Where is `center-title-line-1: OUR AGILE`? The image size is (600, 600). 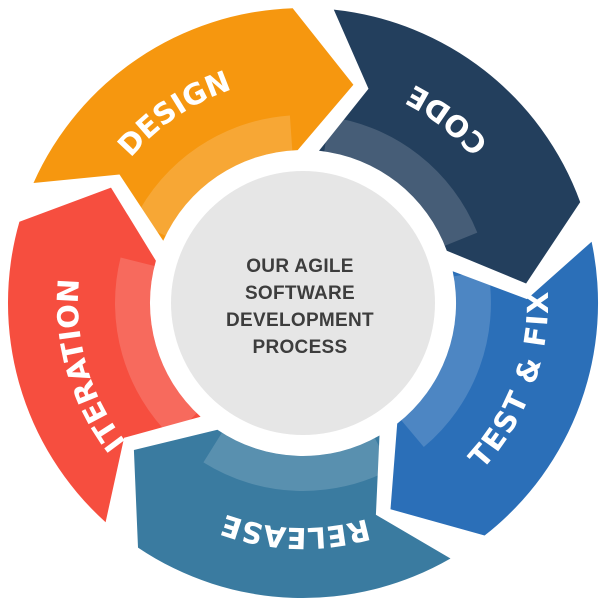 center-title-line-1: OUR AGILE is located at coordinates (300, 266).